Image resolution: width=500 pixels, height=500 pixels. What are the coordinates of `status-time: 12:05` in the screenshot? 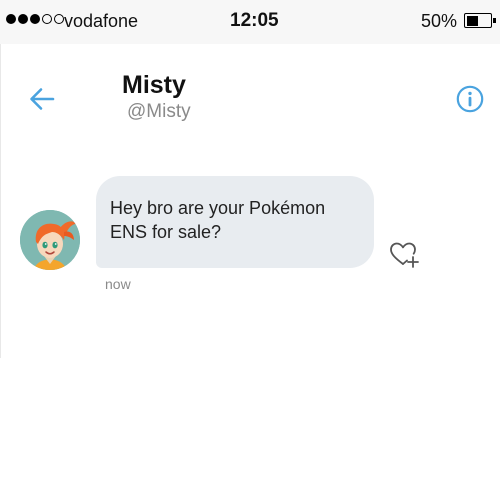 It's located at (254, 20).